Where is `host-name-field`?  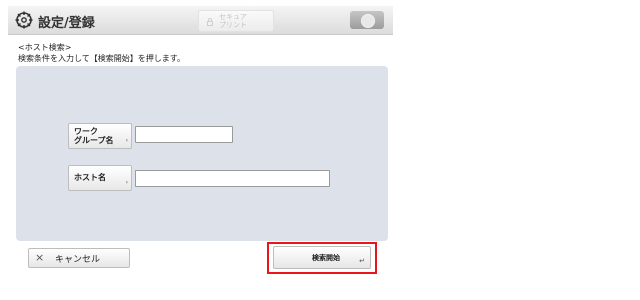
host-name-field is located at coordinates (232, 178).